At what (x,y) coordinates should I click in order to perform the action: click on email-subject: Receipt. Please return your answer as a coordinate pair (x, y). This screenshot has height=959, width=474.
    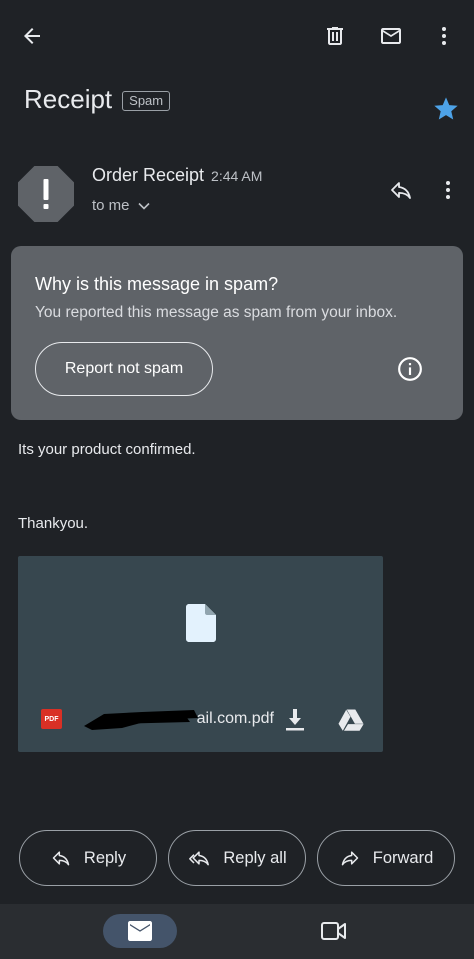
    Looking at the image, I should click on (68, 99).